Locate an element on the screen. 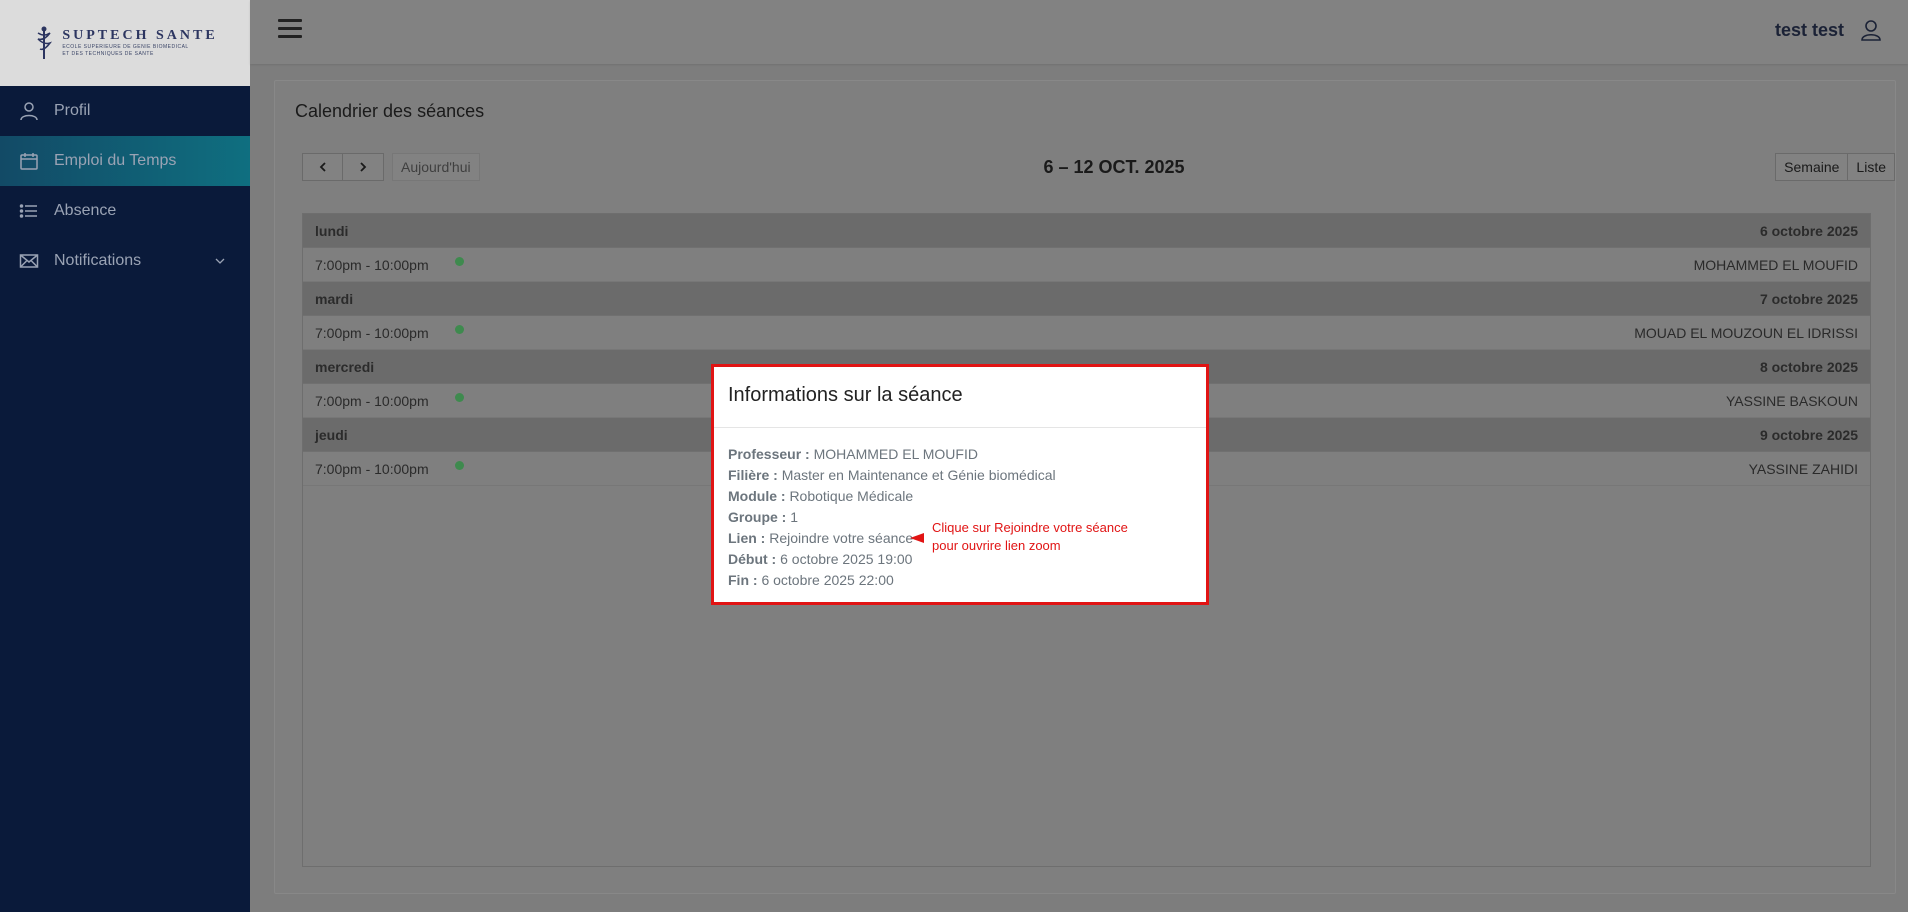 The image size is (1908, 912). user-name: test test is located at coordinates (1809, 30).